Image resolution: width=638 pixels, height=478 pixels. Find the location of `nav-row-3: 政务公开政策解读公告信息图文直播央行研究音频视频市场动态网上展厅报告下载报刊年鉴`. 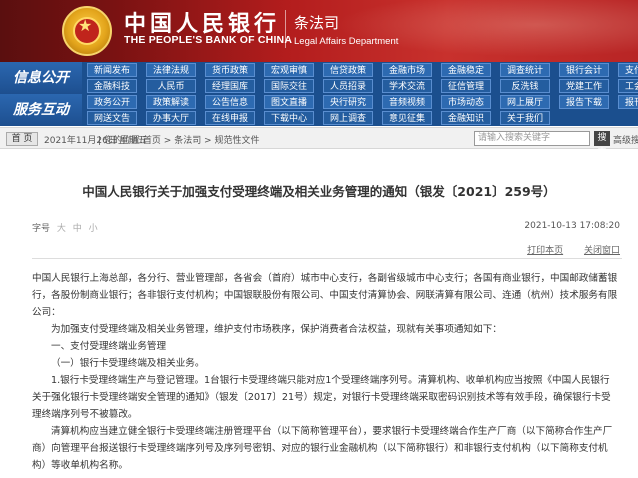

nav-row-3: 政务公开政策解读公告信息图文直播央行研究音频视频市场动态网上展厅报告下载报刊年鉴 is located at coordinates (360, 102).